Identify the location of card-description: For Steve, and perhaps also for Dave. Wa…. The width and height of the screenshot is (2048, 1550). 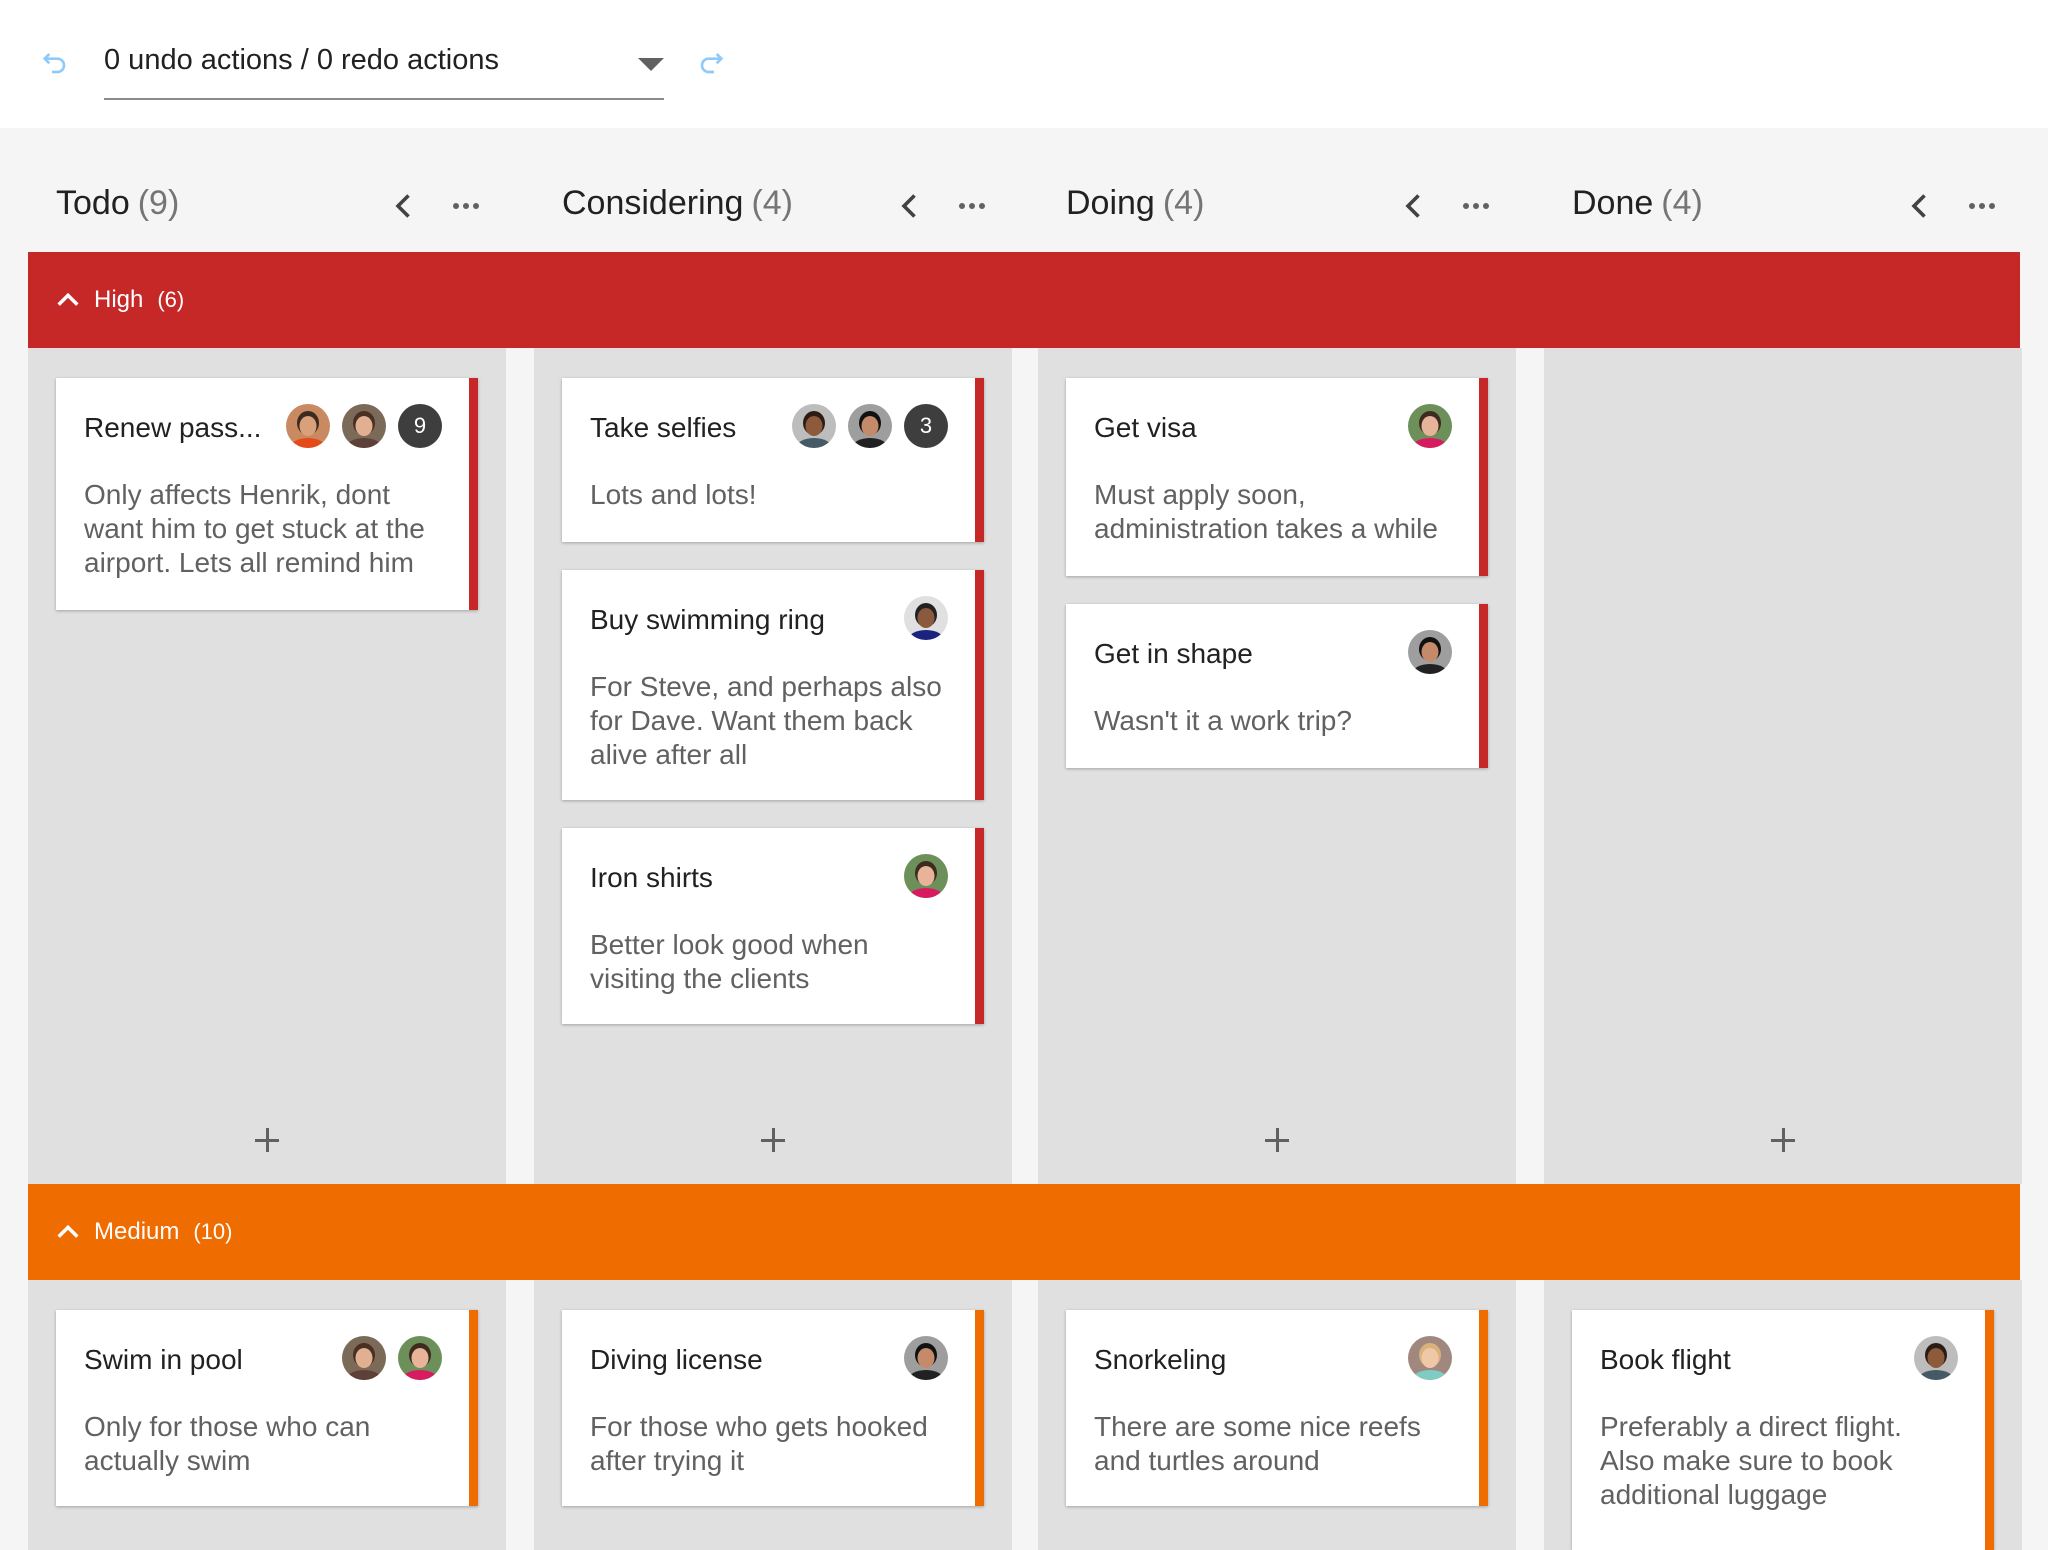
(766, 720).